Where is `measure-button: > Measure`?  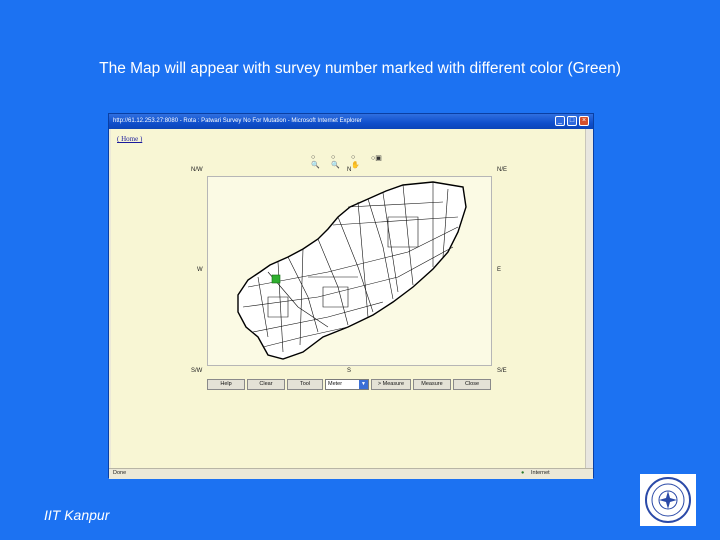 measure-button: > Measure is located at coordinates (391, 384).